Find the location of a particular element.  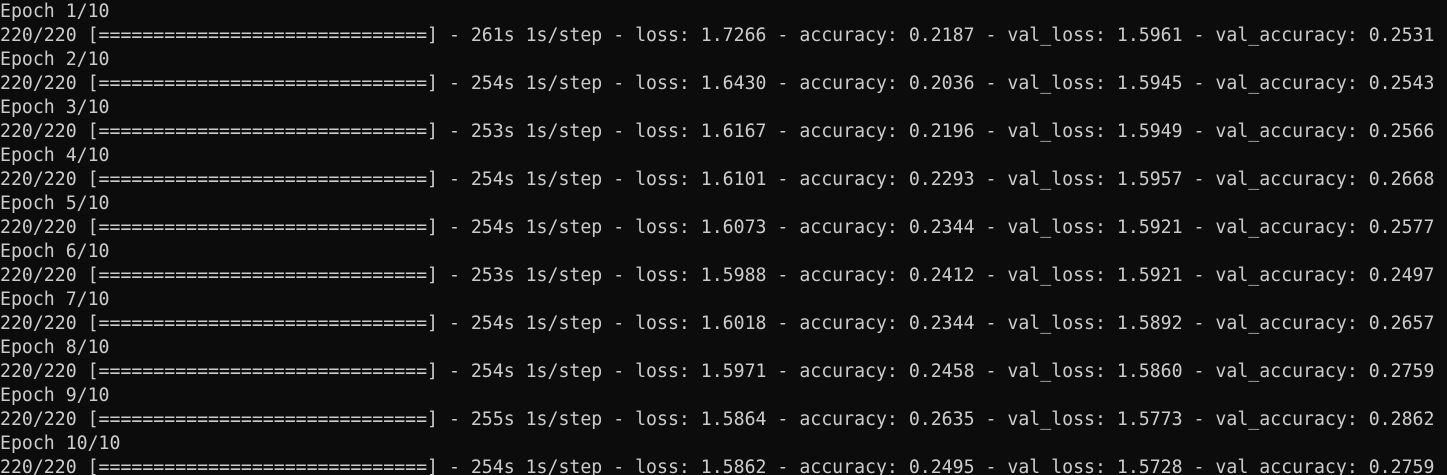

epoch-header-1: Epoch 1/10 is located at coordinates (55, 11).